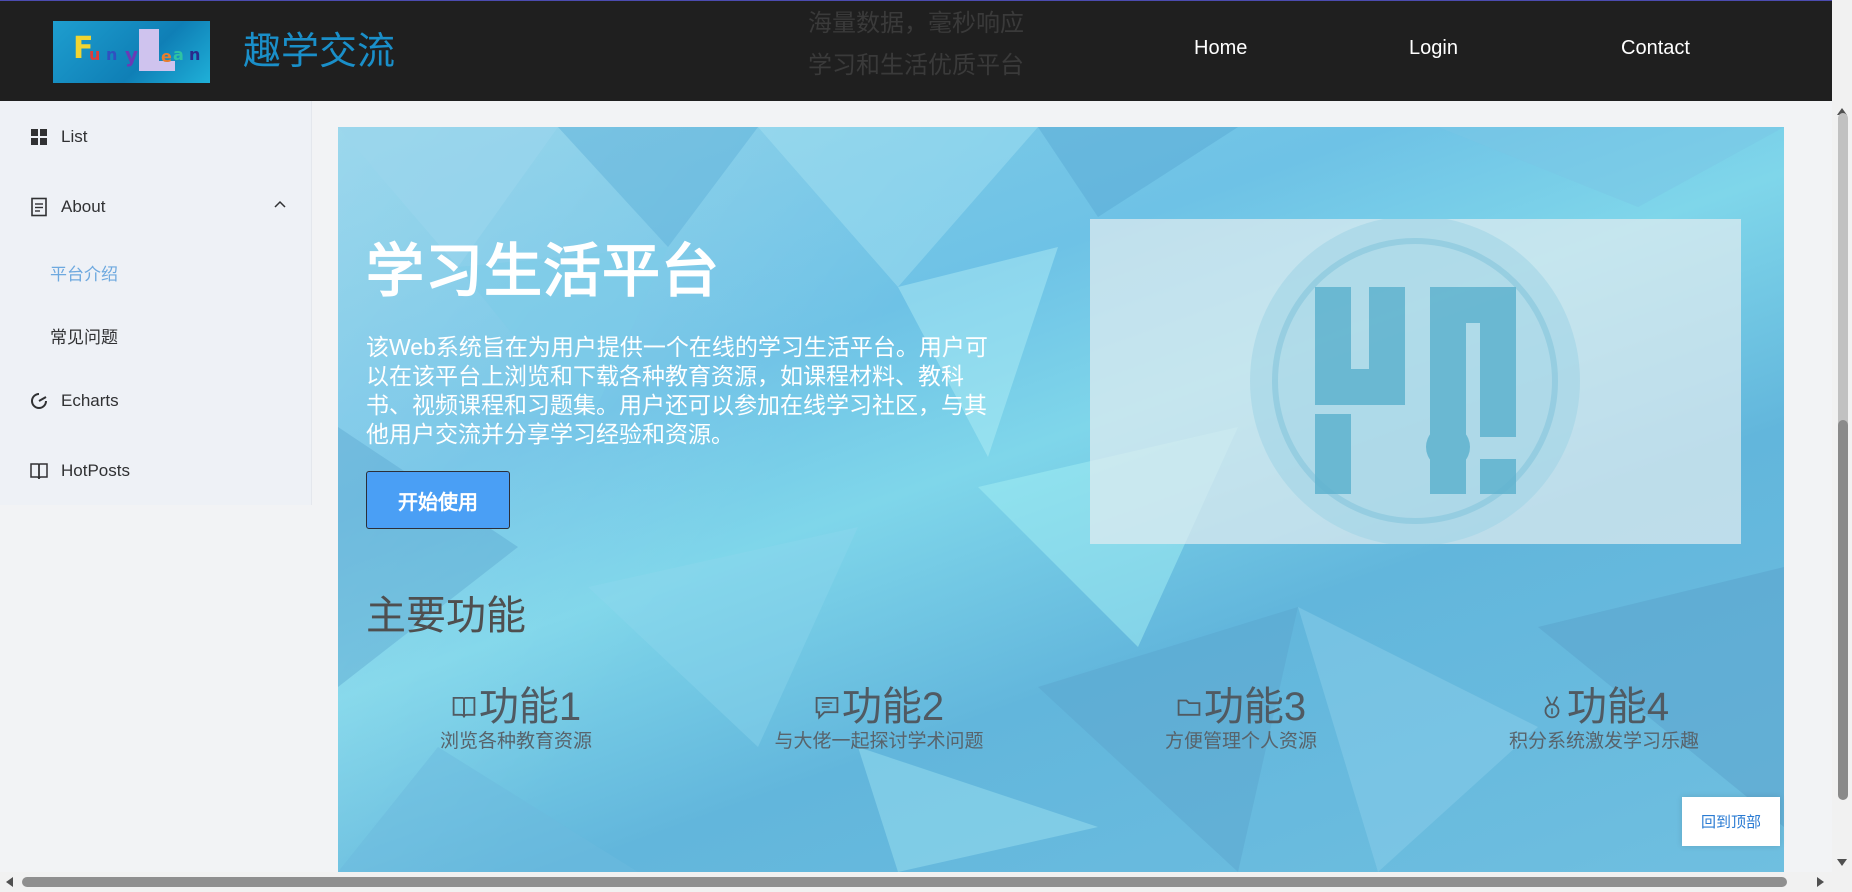  Describe the element at coordinates (84, 337) in the screenshot. I see `sidebar-subitem-label: 常见问题` at that location.